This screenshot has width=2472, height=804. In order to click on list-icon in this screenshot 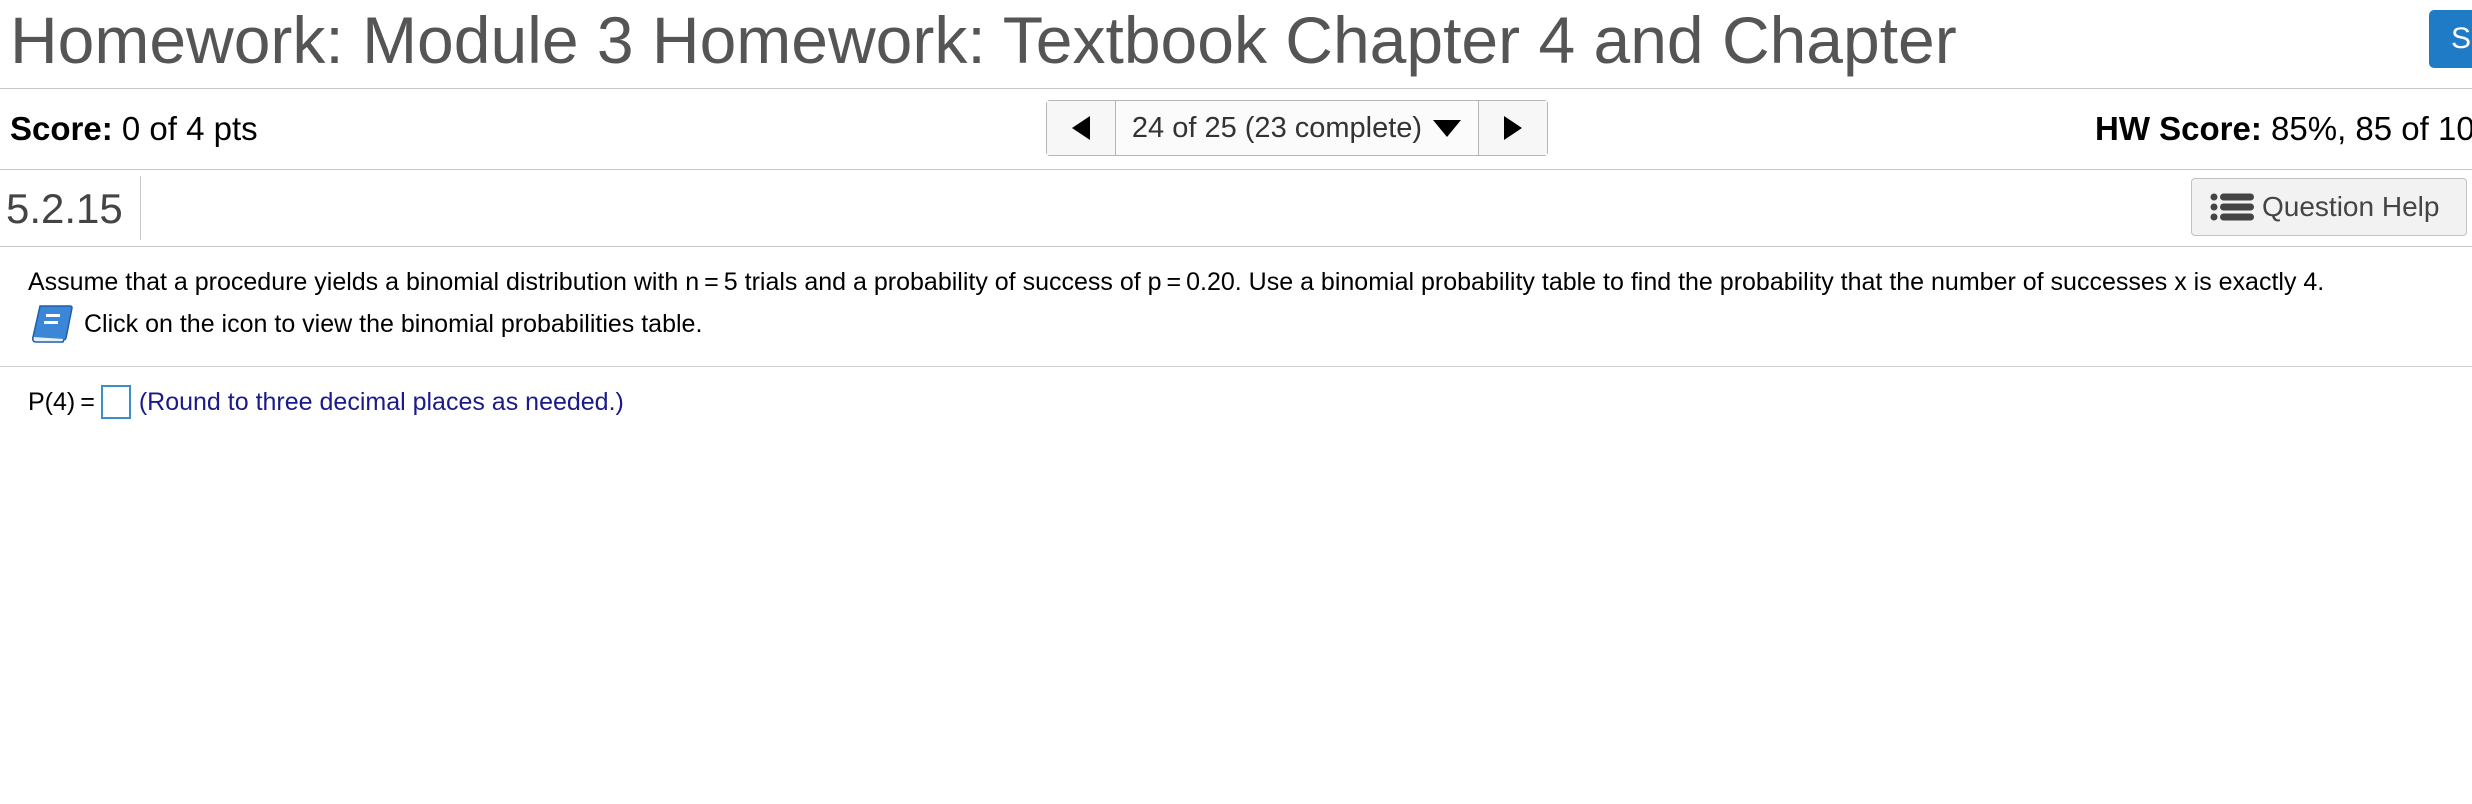, I will do `click(2233, 207)`.